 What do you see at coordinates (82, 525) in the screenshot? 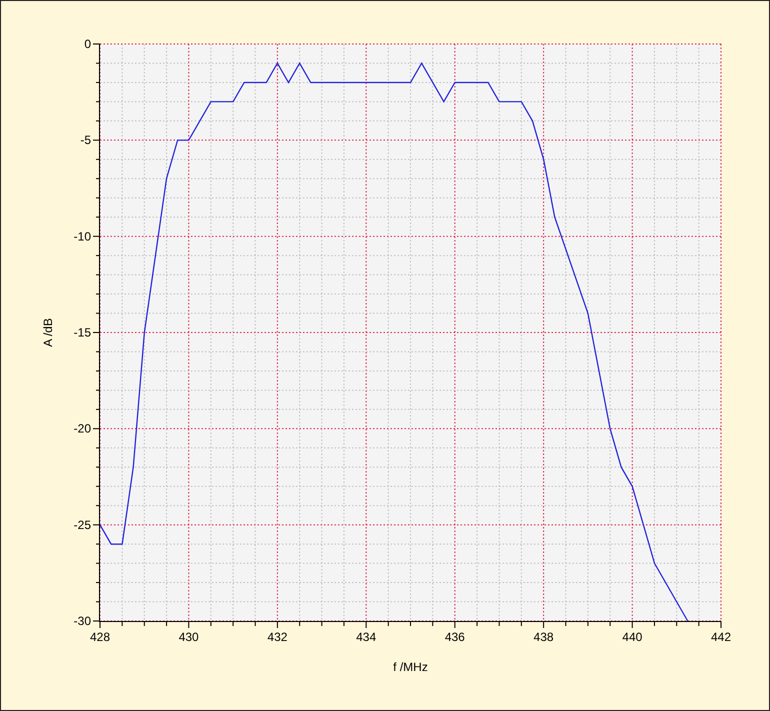
I see `tick-label: -25` at bounding box center [82, 525].